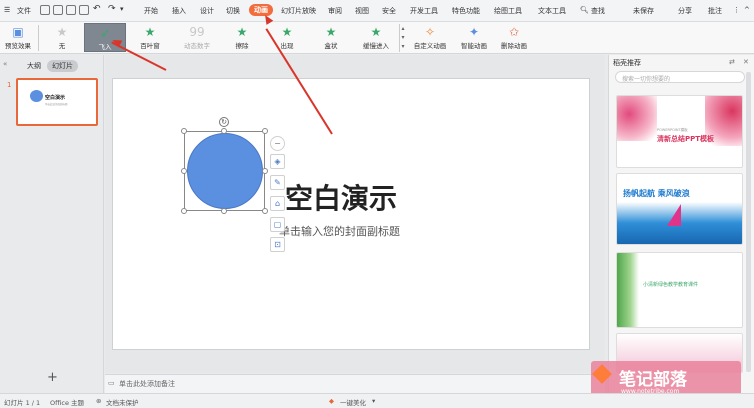  What do you see at coordinates (62, 66) in the screenshot?
I see `tab-slides: 幻灯片` at bounding box center [62, 66].